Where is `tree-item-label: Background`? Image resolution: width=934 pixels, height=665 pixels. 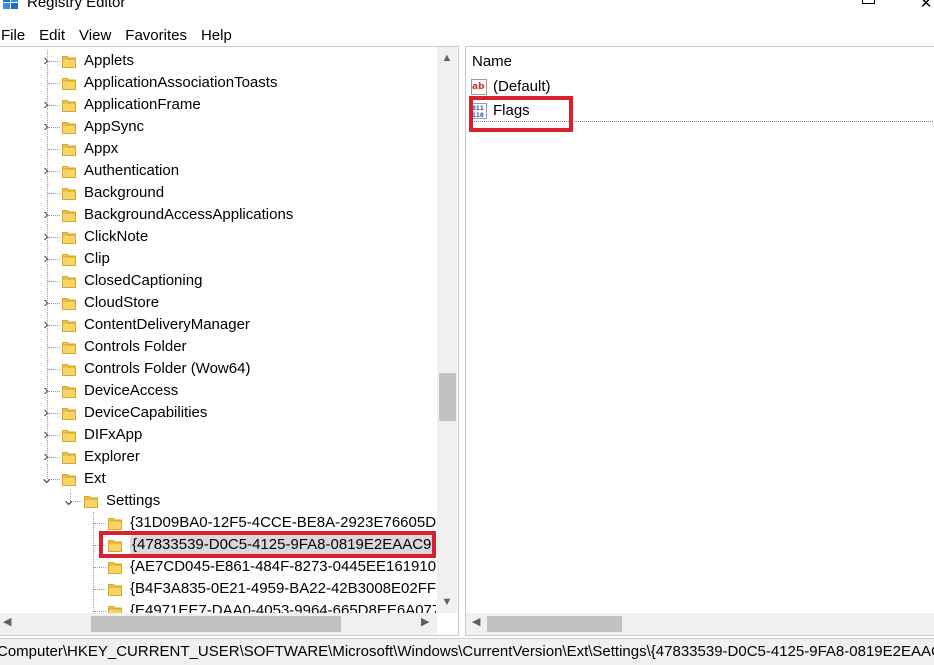 tree-item-label: Background is located at coordinates (124, 192).